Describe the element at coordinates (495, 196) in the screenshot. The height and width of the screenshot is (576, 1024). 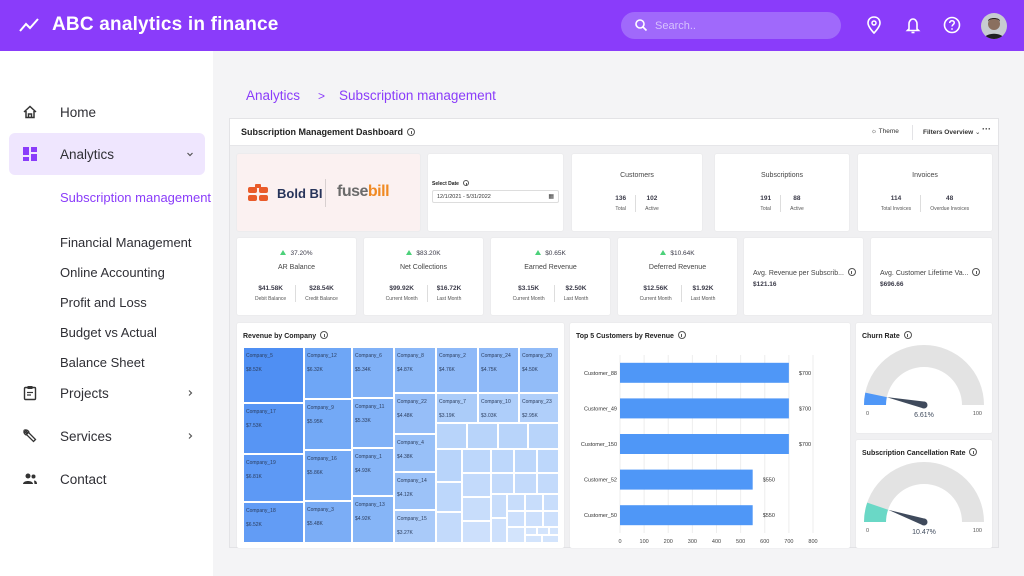
I see `date-range-input: 12/1/2021 - 5/31/2022 ▦` at that location.